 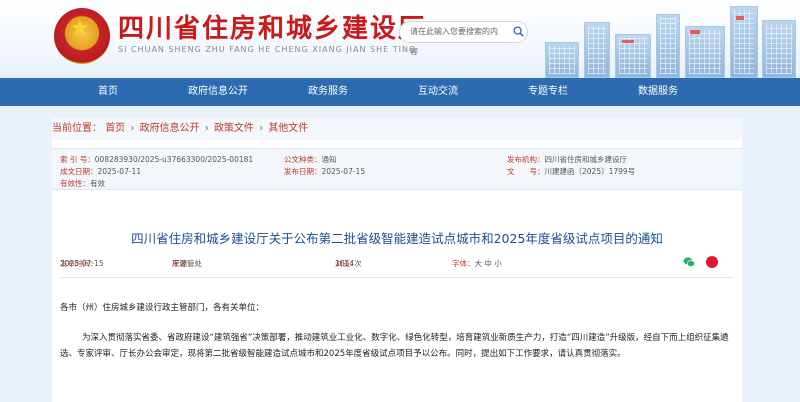 What do you see at coordinates (115, 128) in the screenshot?
I see `breadcrumb-home: 首页` at bounding box center [115, 128].